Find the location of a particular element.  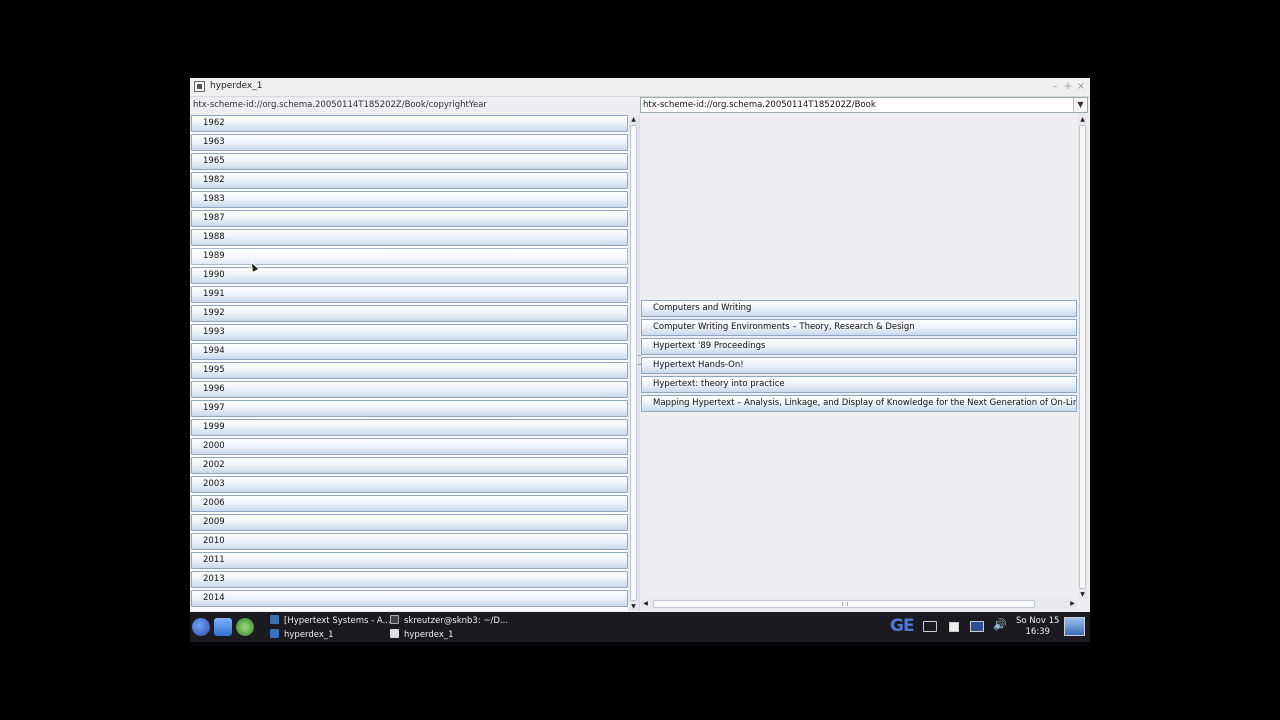

book-row: Hypertext Hands-On! is located at coordinates (859, 365).